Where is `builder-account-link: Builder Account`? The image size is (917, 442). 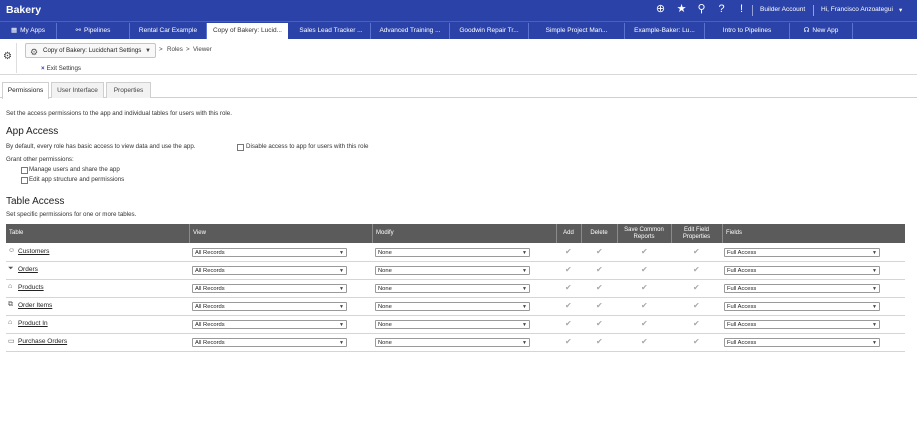 builder-account-link: Builder Account is located at coordinates (782, 9).